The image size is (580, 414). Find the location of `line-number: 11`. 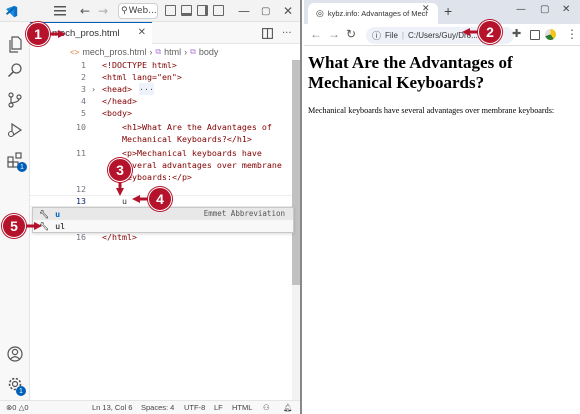

line-number: 11 is located at coordinates (81, 153).